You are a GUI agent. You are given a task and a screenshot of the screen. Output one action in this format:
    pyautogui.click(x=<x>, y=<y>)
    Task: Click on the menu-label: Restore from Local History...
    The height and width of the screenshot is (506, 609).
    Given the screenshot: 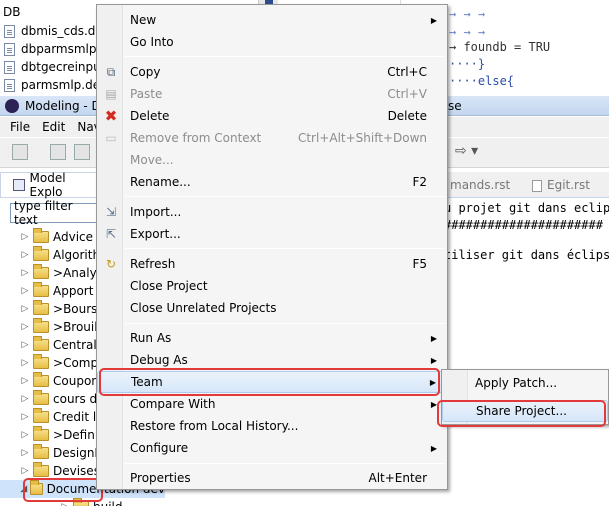 What is the action you would take?
    pyautogui.click(x=214, y=426)
    